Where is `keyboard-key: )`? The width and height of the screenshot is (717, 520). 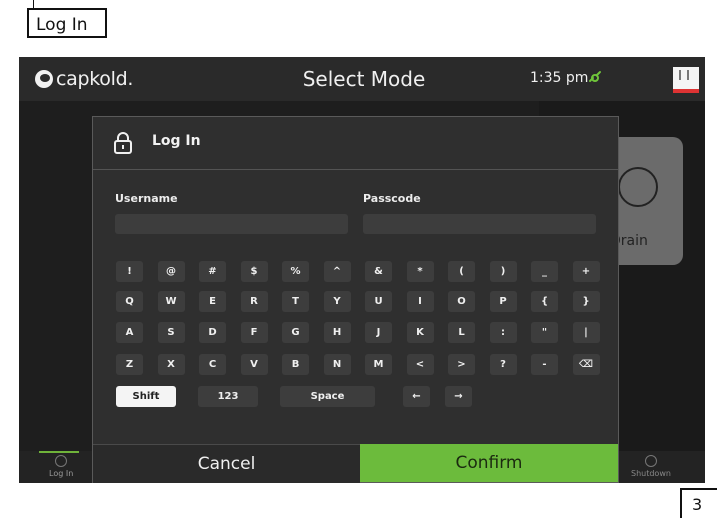 keyboard-key: ) is located at coordinates (503, 271).